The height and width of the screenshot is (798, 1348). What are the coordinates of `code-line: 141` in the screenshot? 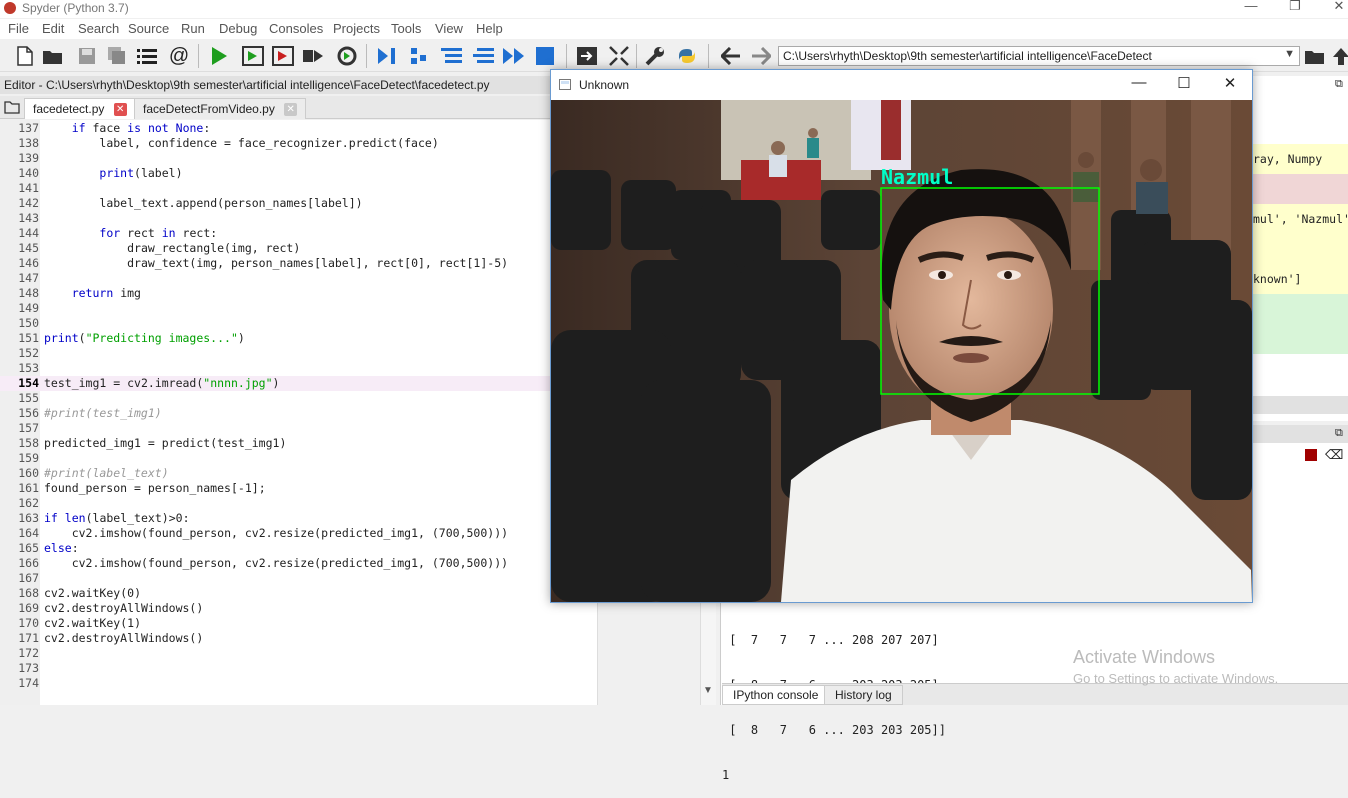 It's located at (299, 188).